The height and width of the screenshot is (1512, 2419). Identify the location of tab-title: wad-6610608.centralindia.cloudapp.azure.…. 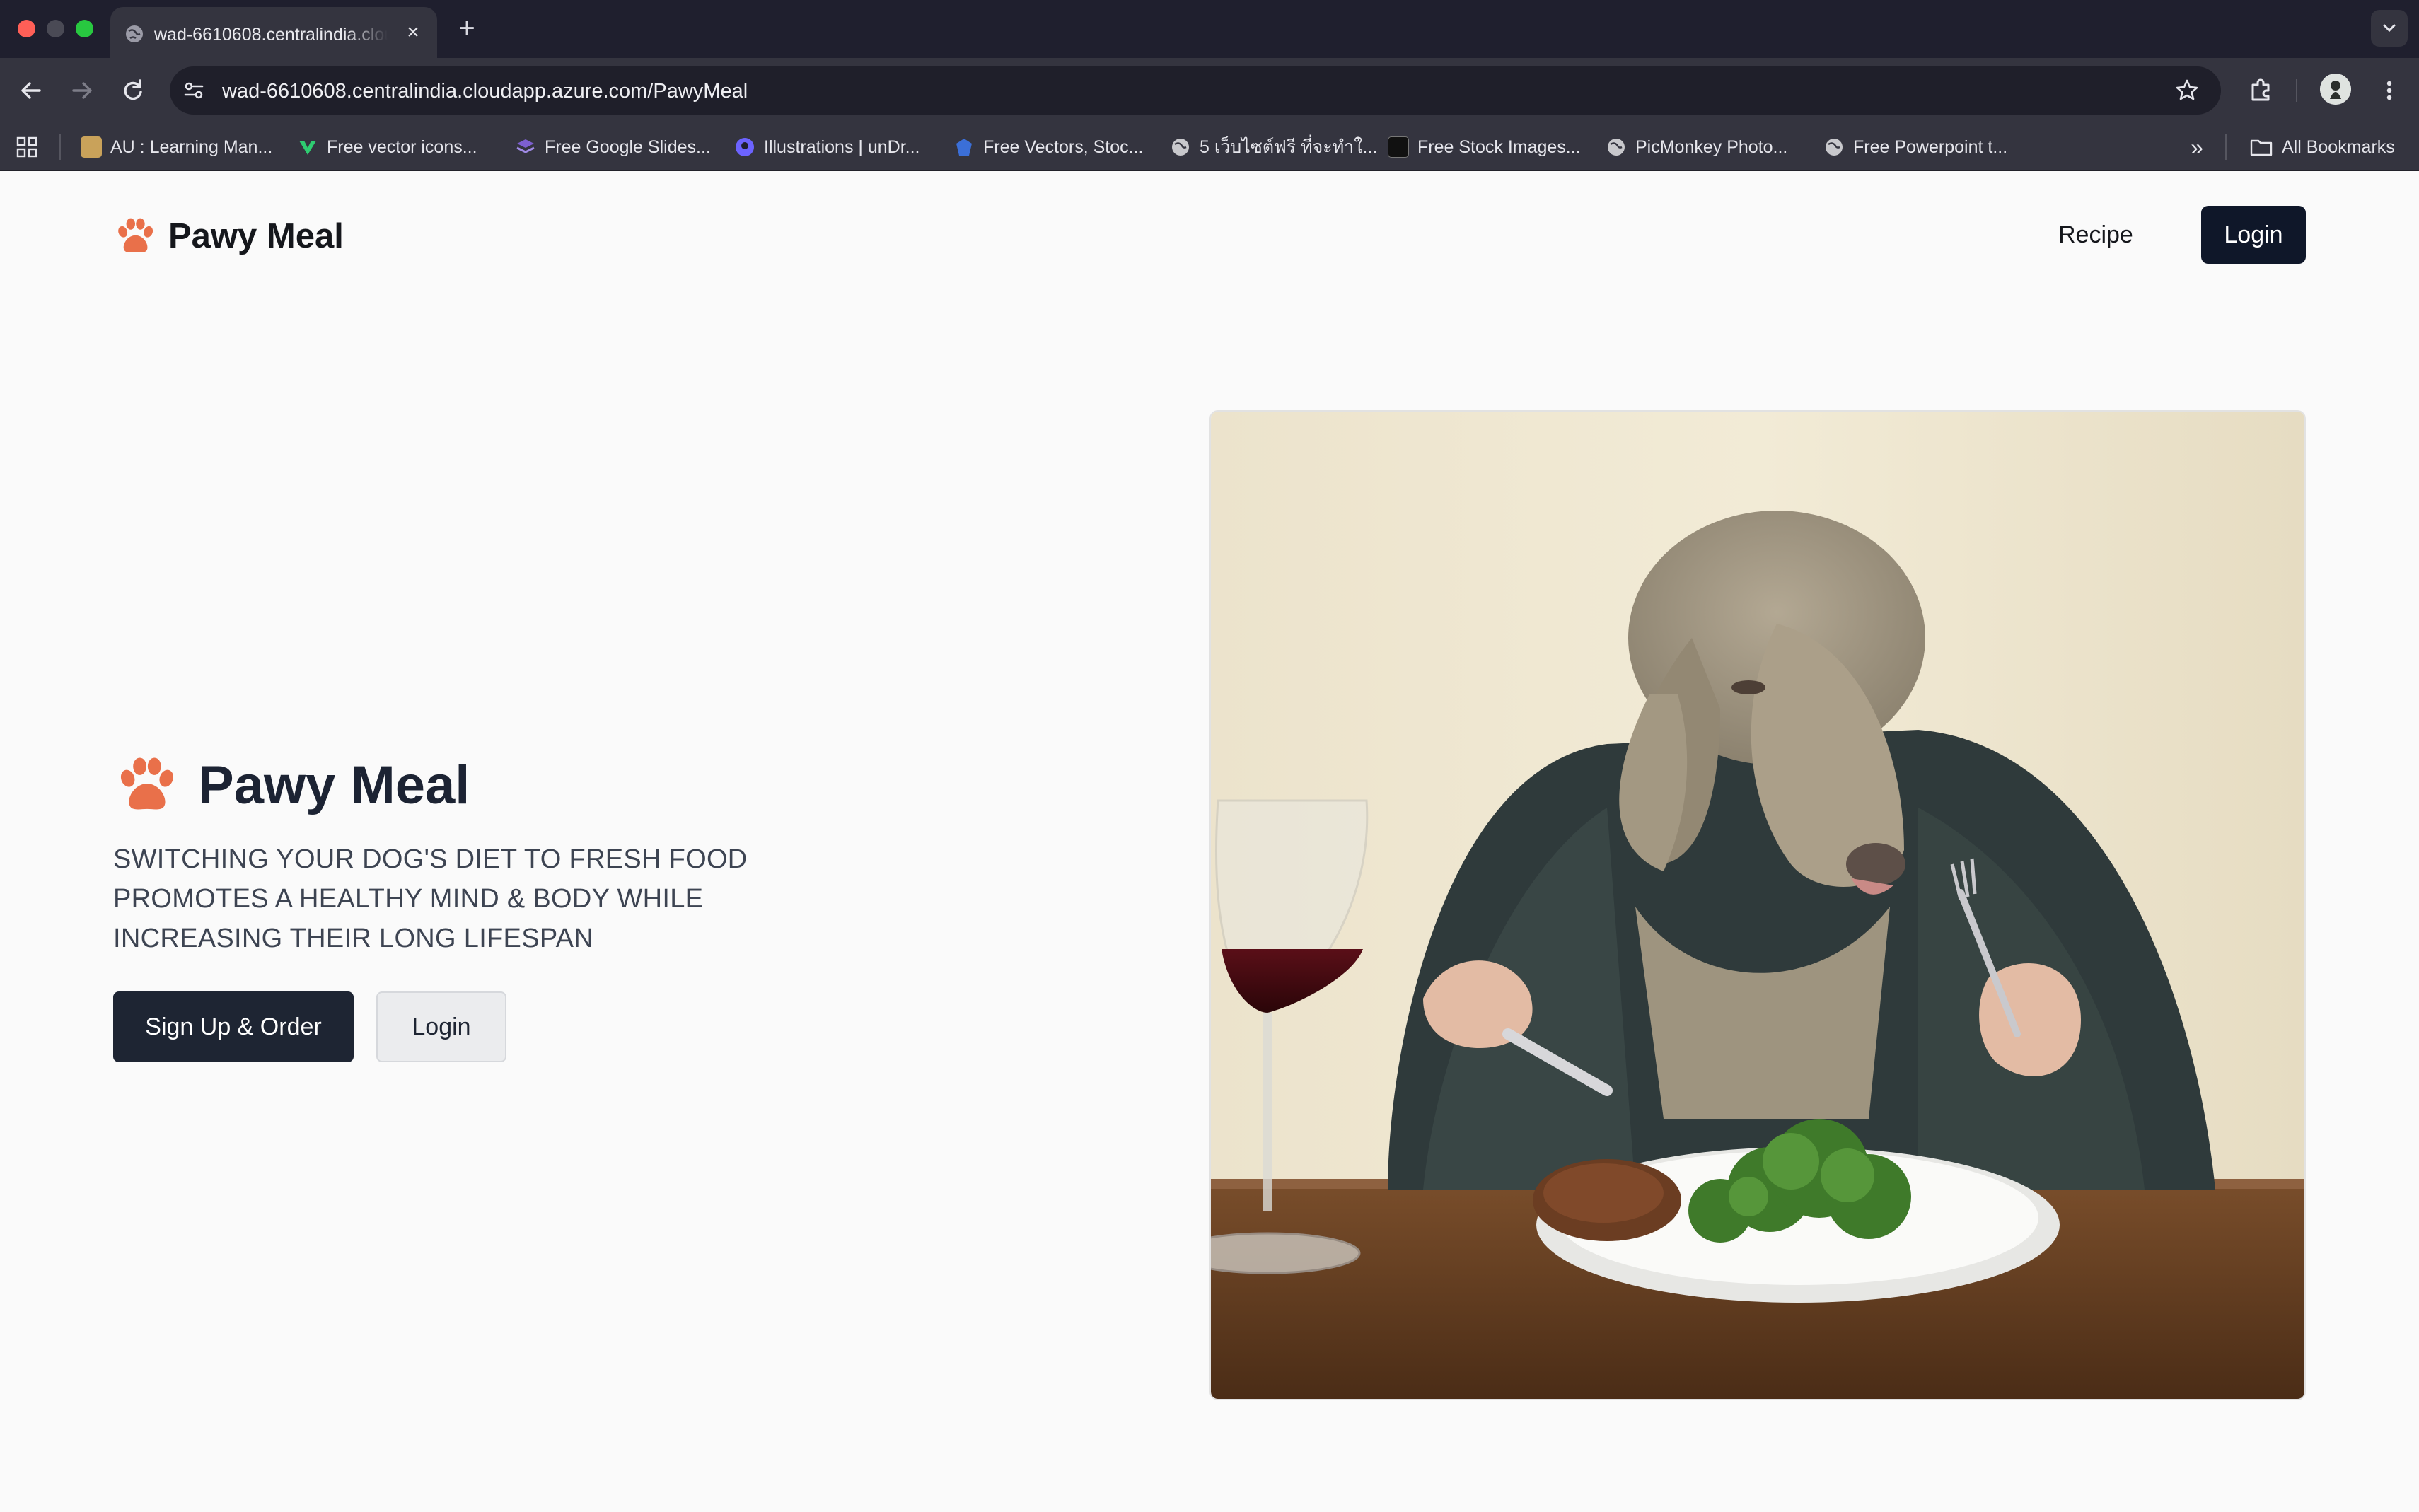
(271, 35).